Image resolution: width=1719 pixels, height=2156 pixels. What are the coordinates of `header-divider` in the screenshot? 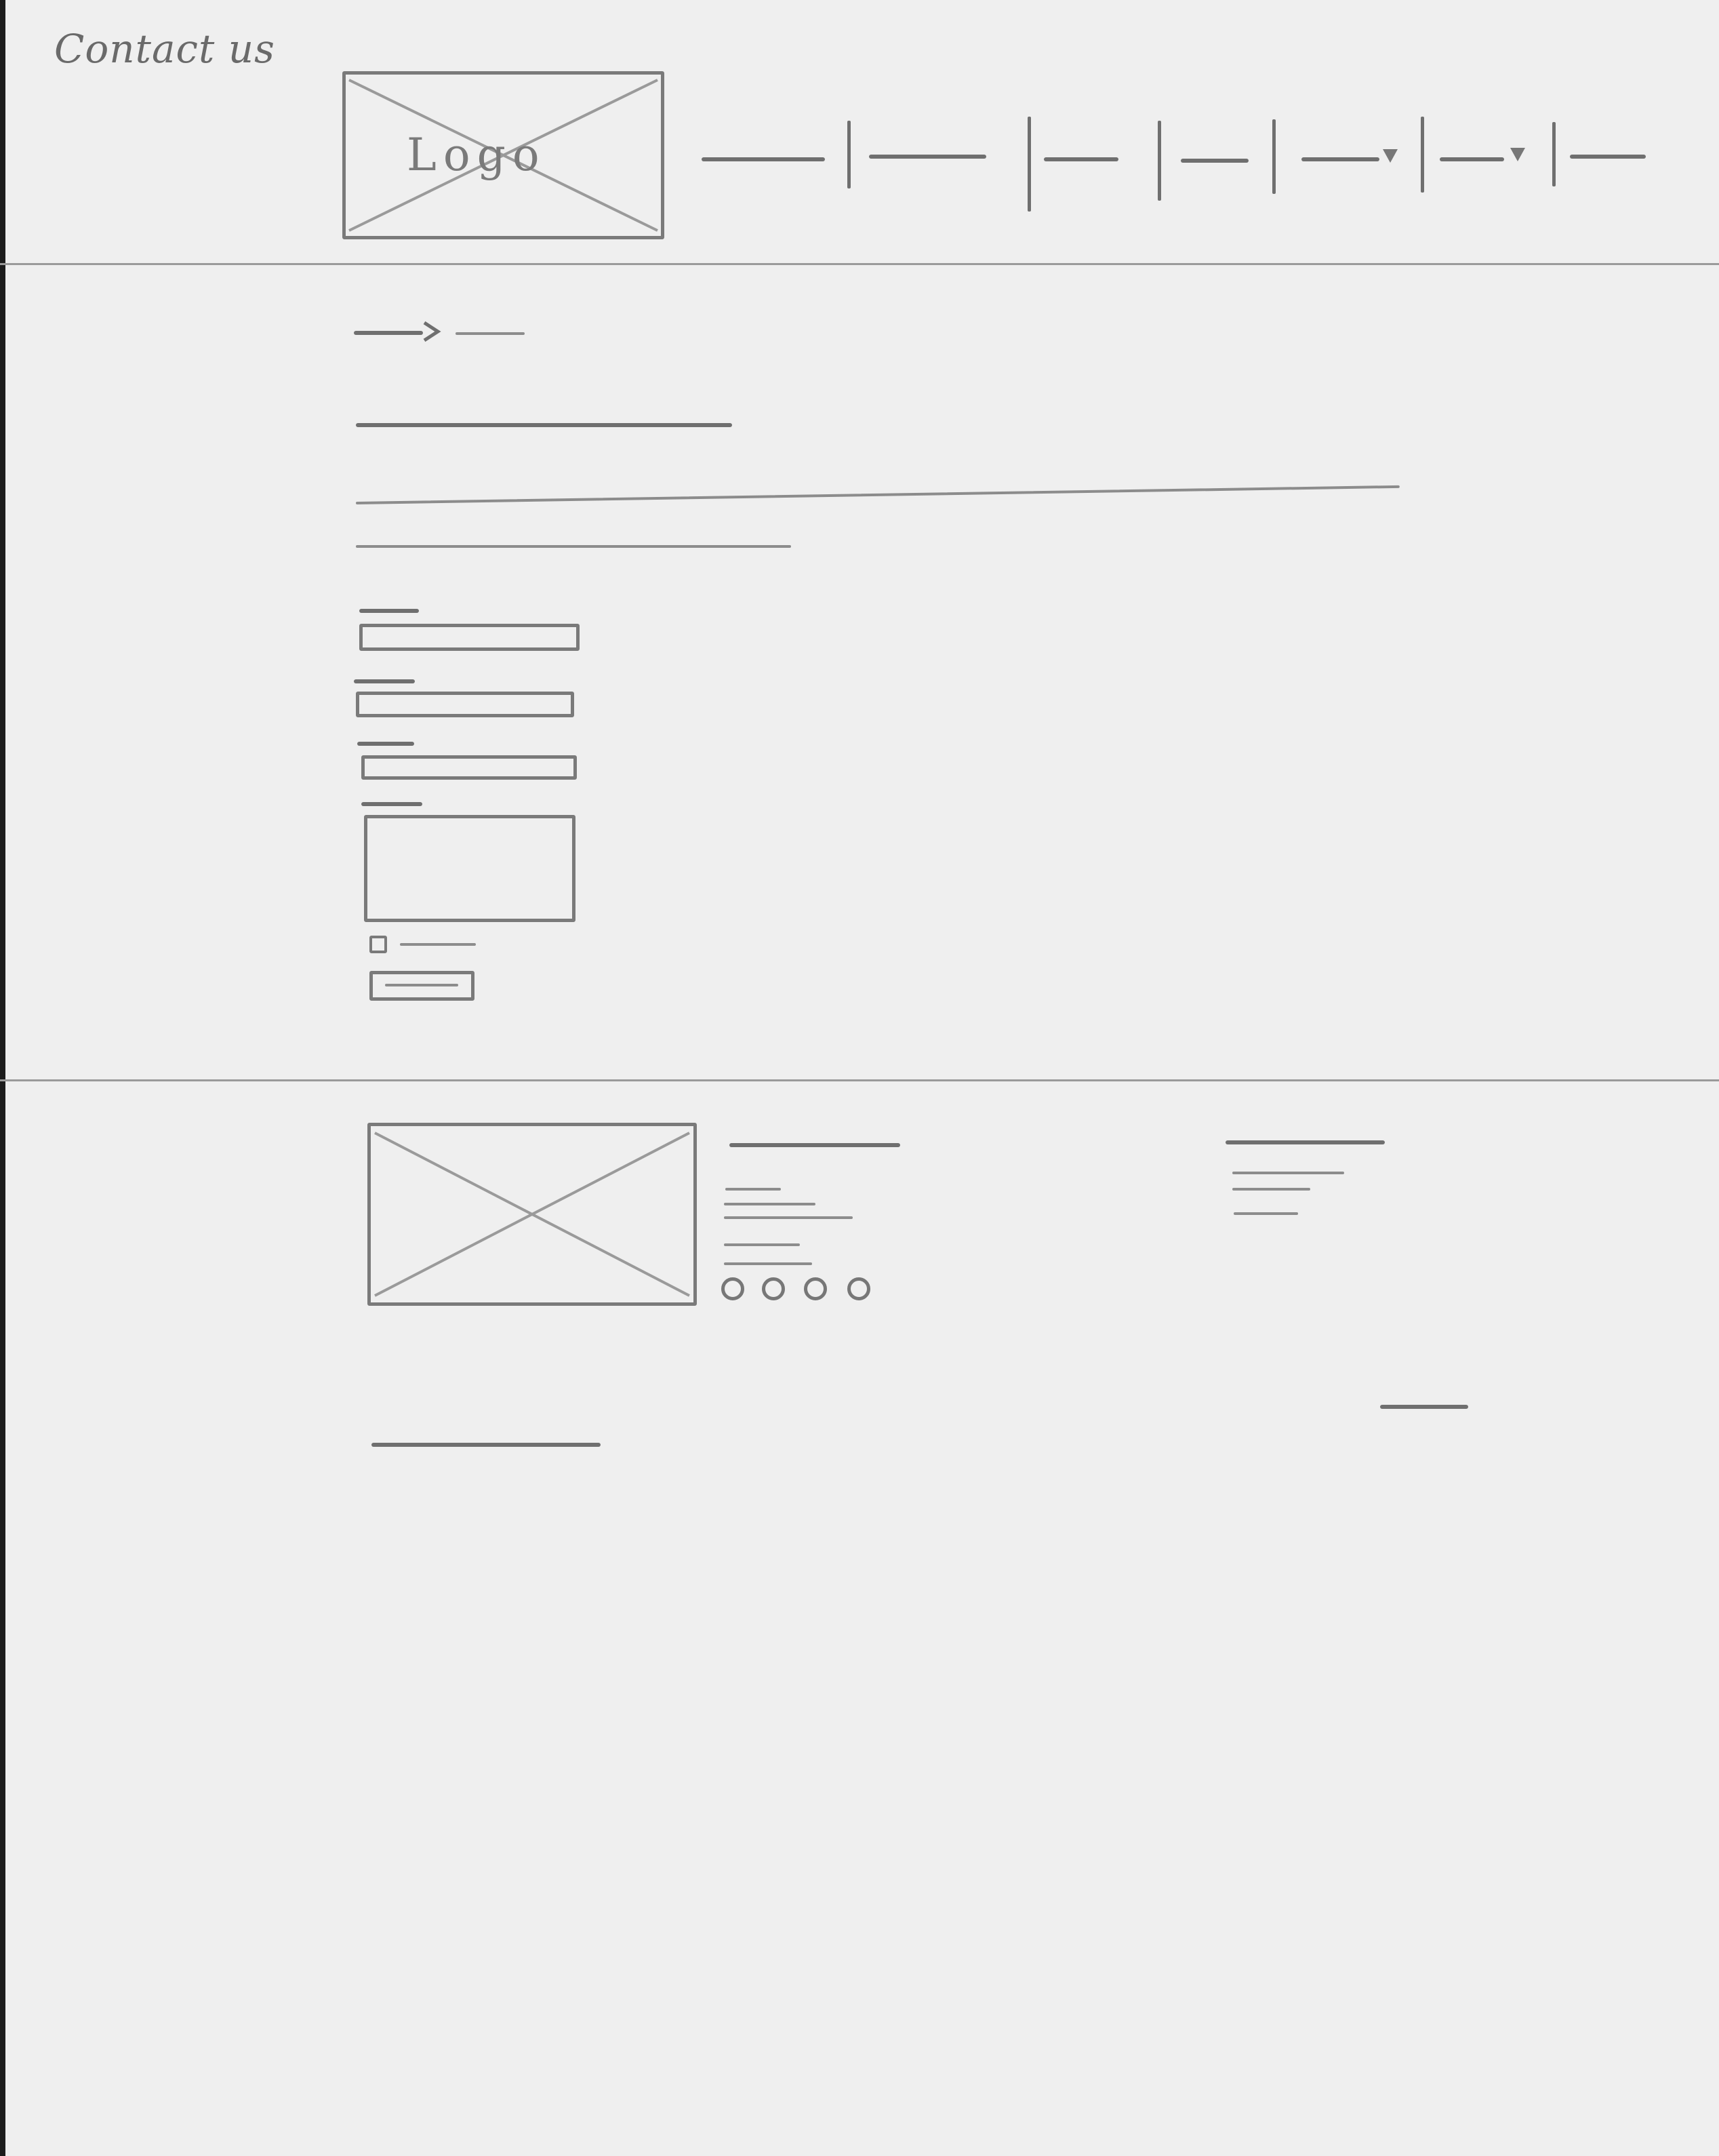 It's located at (859, 264).